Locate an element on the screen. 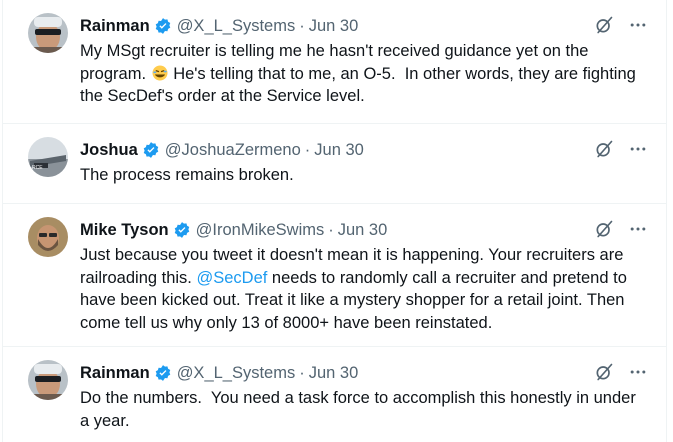 The height and width of the screenshot is (442, 673). tweet-text: The process remains broken. is located at coordinates (187, 175).